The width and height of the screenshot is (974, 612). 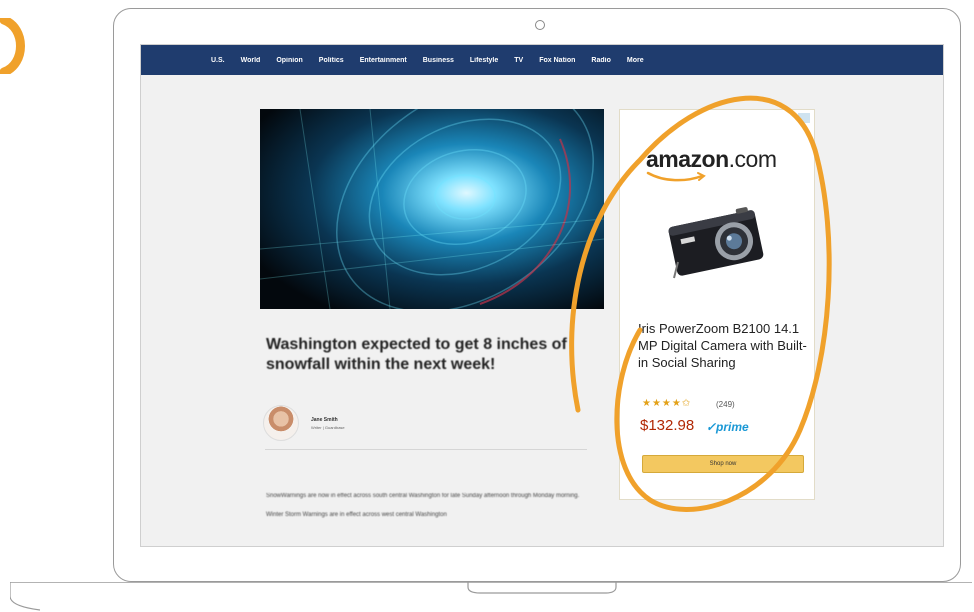 What do you see at coordinates (281, 423) in the screenshot?
I see `author-avatar` at bounding box center [281, 423].